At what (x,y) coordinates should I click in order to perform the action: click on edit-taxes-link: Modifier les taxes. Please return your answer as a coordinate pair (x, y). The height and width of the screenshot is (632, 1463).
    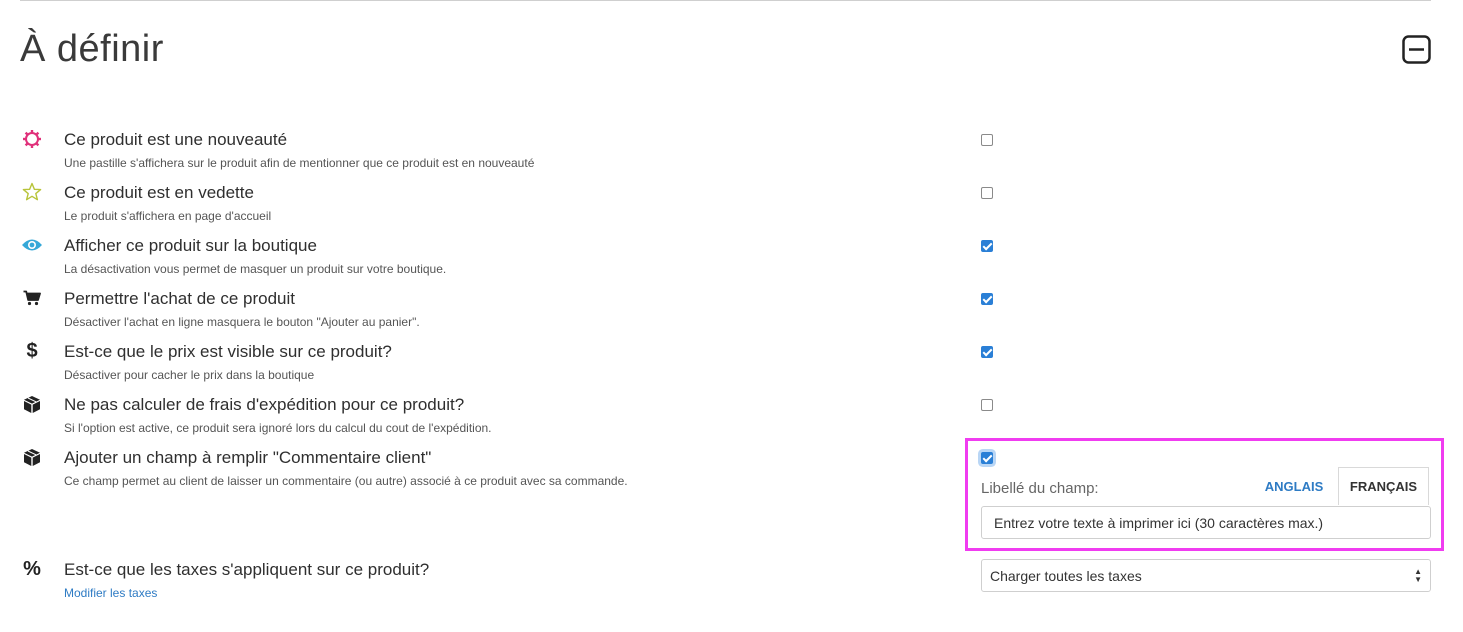
    Looking at the image, I should click on (110, 593).